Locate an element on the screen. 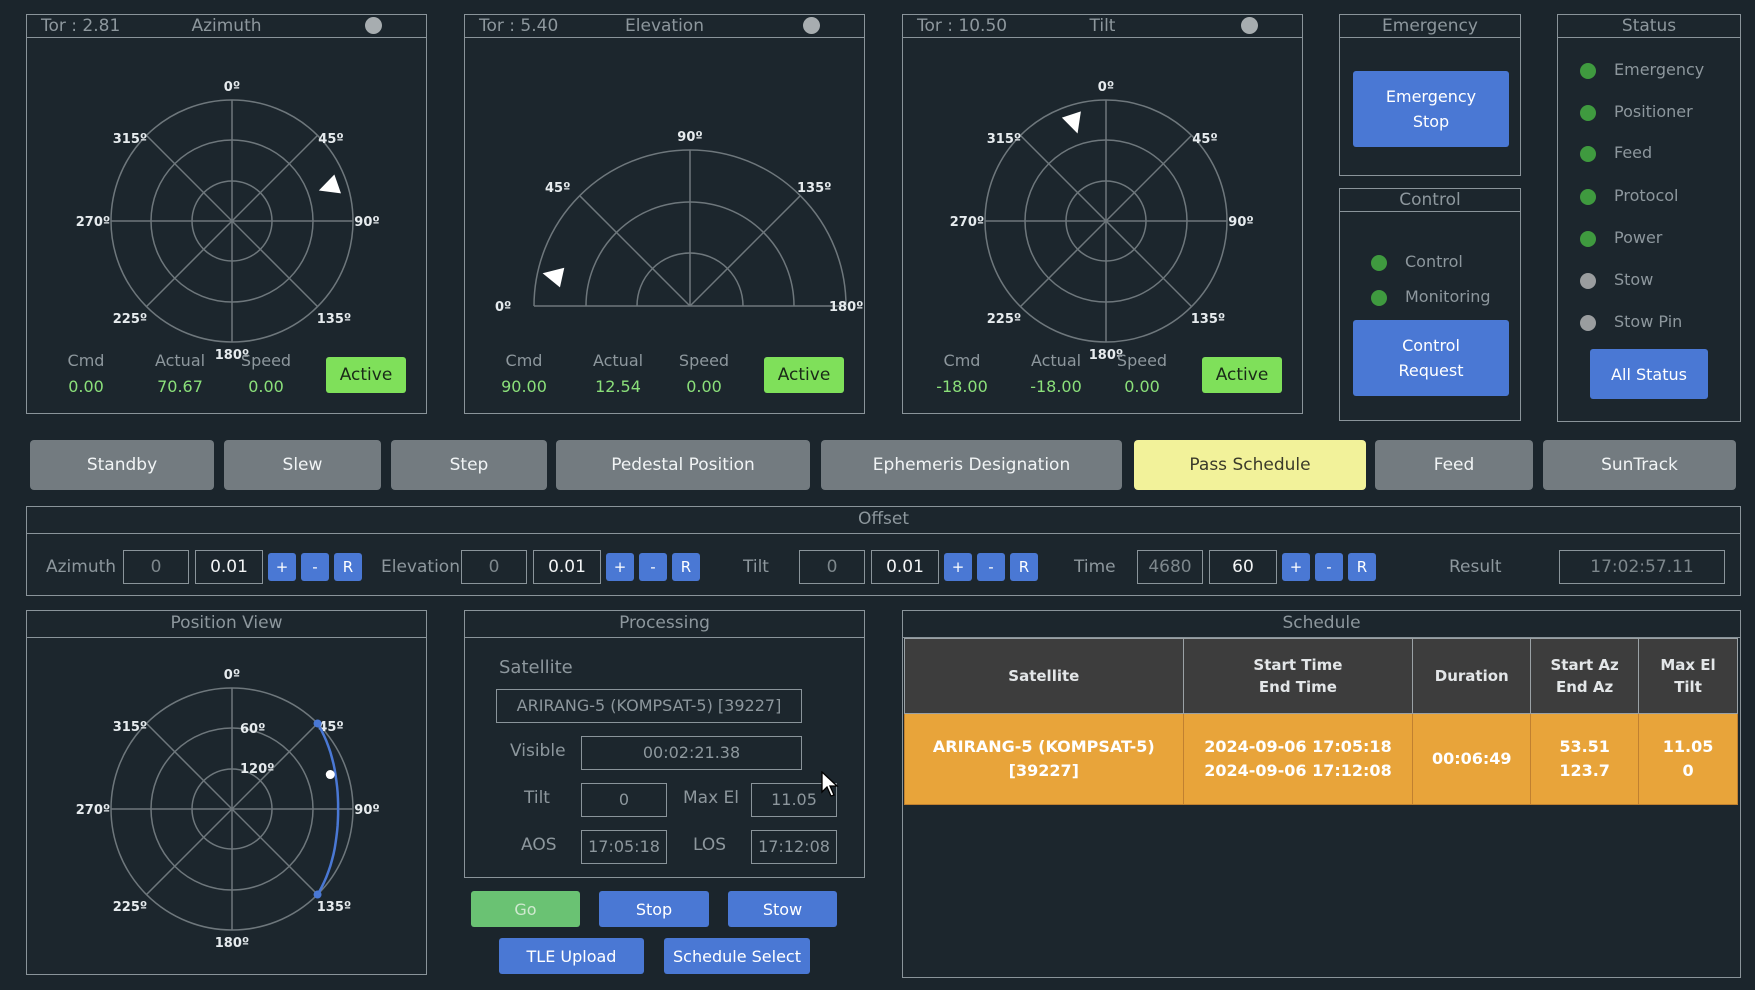  max-el-label: Max El is located at coordinates (711, 798).